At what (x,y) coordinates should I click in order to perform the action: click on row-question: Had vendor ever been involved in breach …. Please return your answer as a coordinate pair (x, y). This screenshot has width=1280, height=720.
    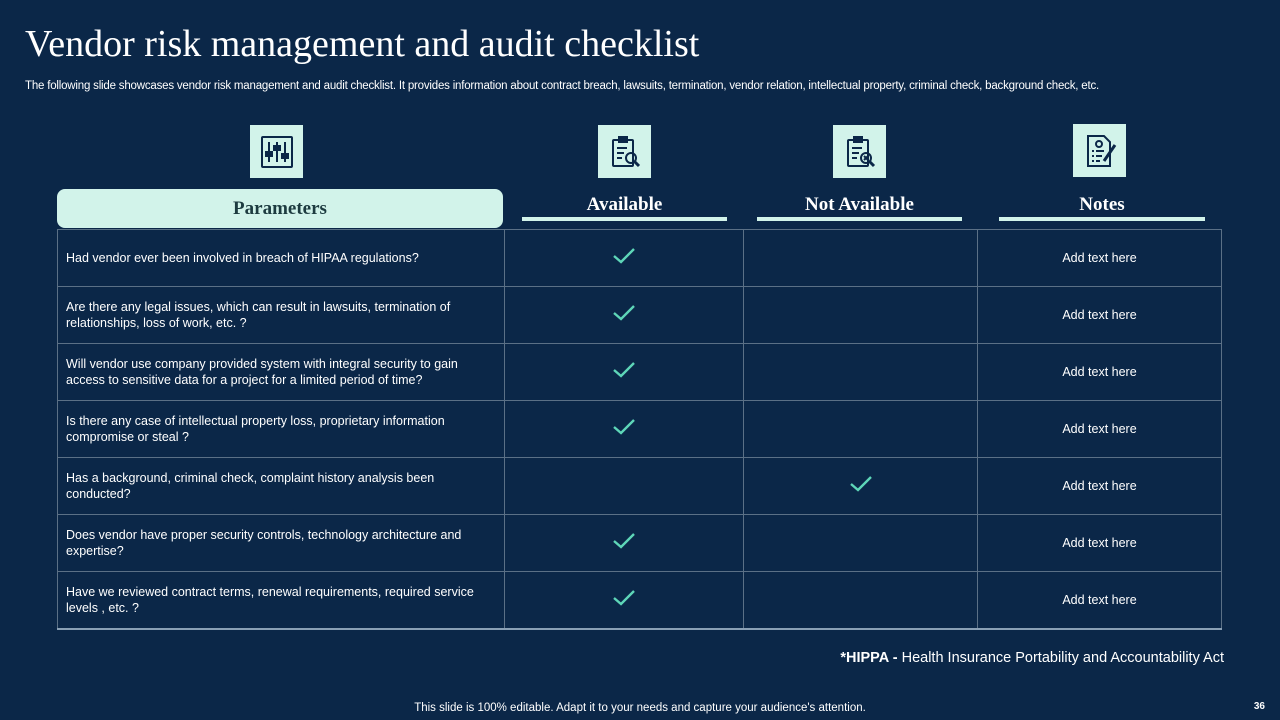
    Looking at the image, I should click on (281, 258).